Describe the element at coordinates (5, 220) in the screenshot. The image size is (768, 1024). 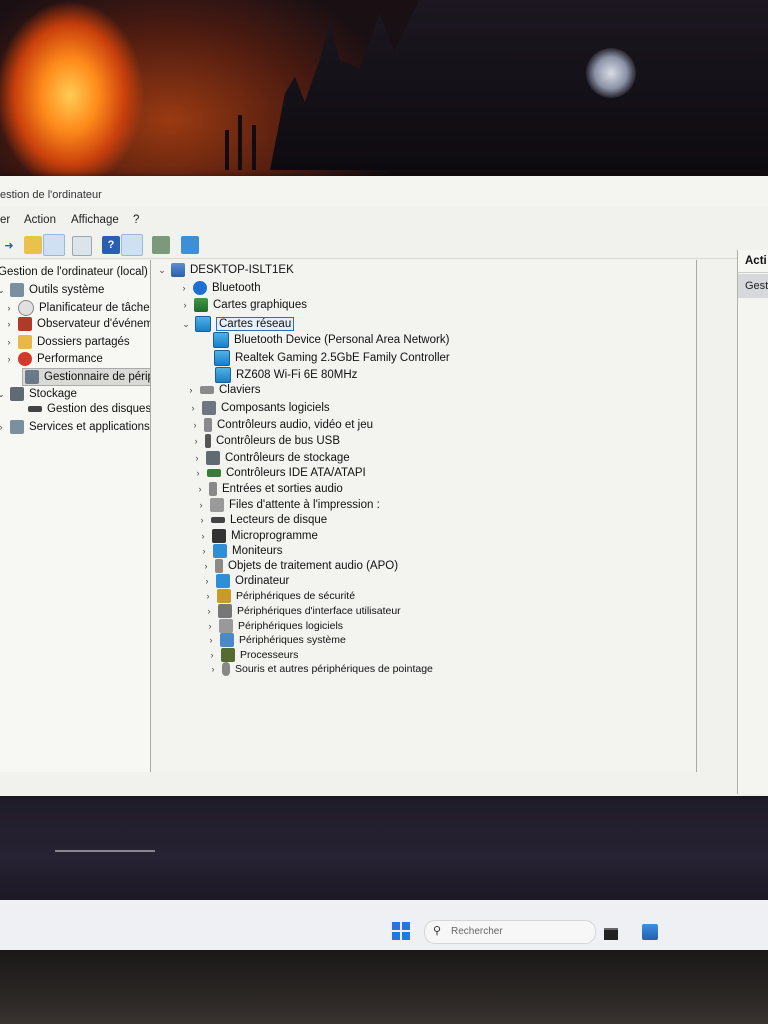
I see `menu-file: er` at that location.